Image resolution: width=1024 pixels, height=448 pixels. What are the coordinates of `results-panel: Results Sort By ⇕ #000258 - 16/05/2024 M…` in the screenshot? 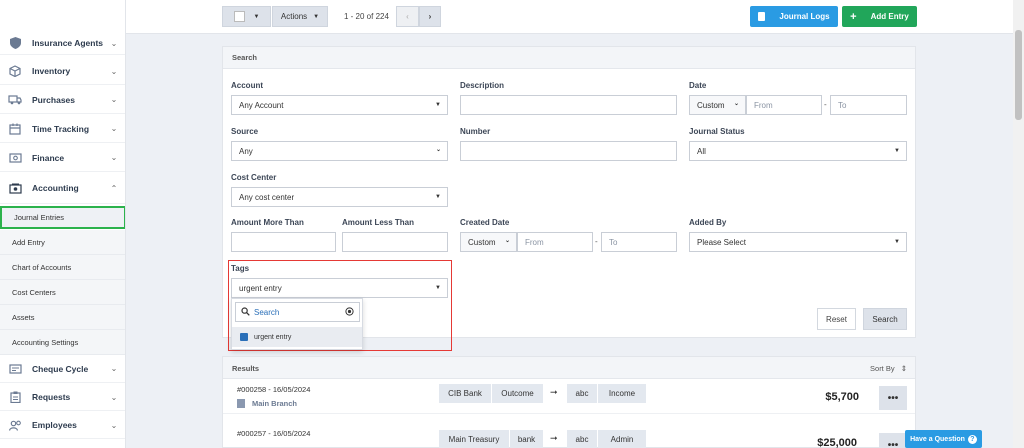 It's located at (569, 402).